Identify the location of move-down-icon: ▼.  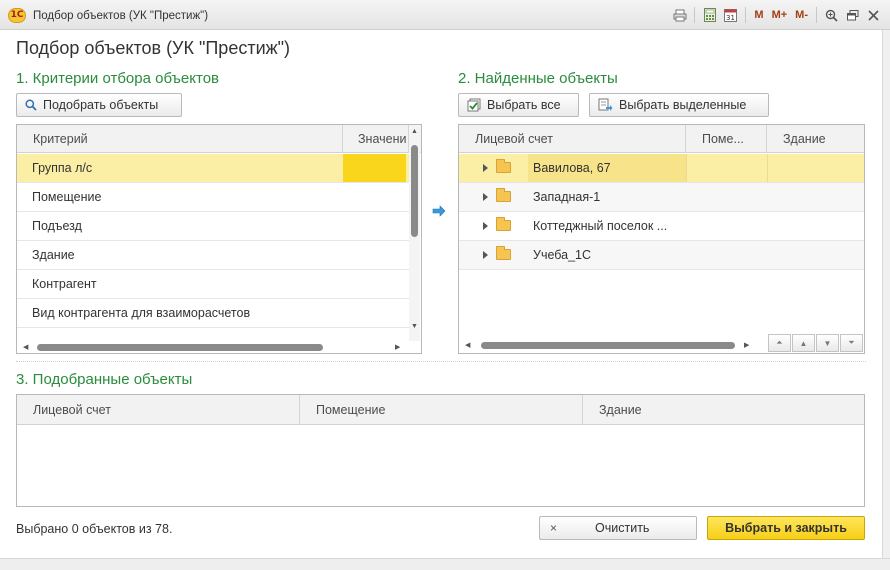
(827, 343).